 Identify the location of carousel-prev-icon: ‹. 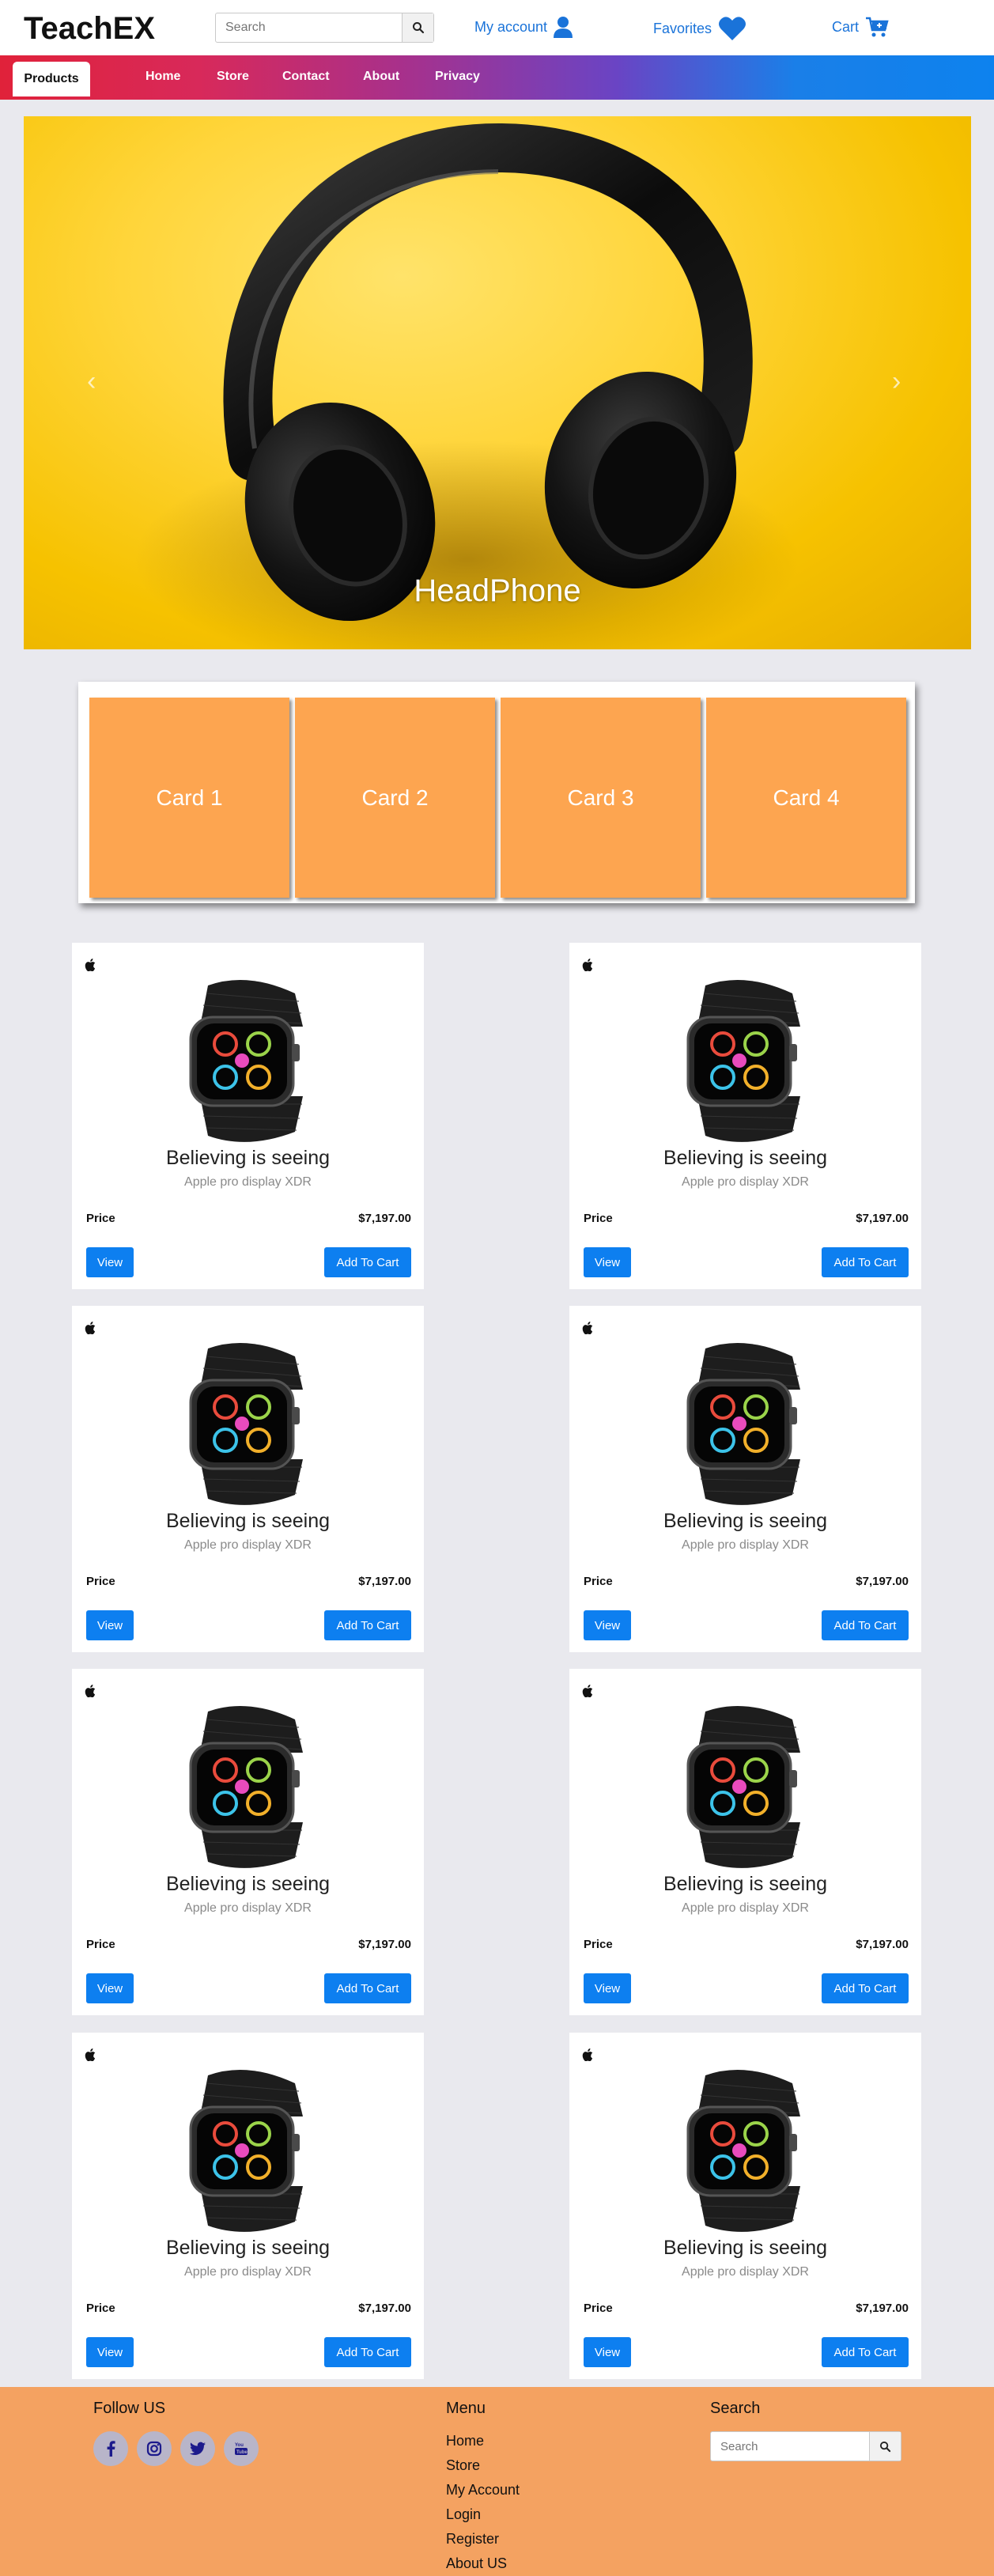
(91, 382).